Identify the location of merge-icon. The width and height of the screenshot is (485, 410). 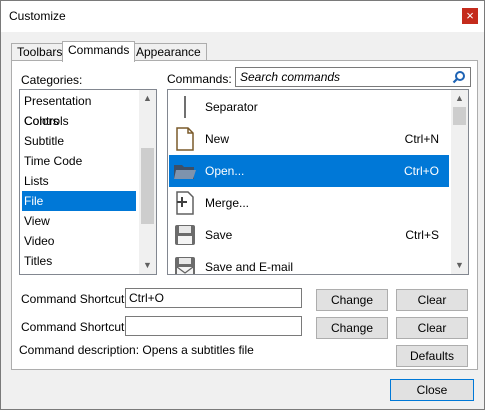
(185, 203).